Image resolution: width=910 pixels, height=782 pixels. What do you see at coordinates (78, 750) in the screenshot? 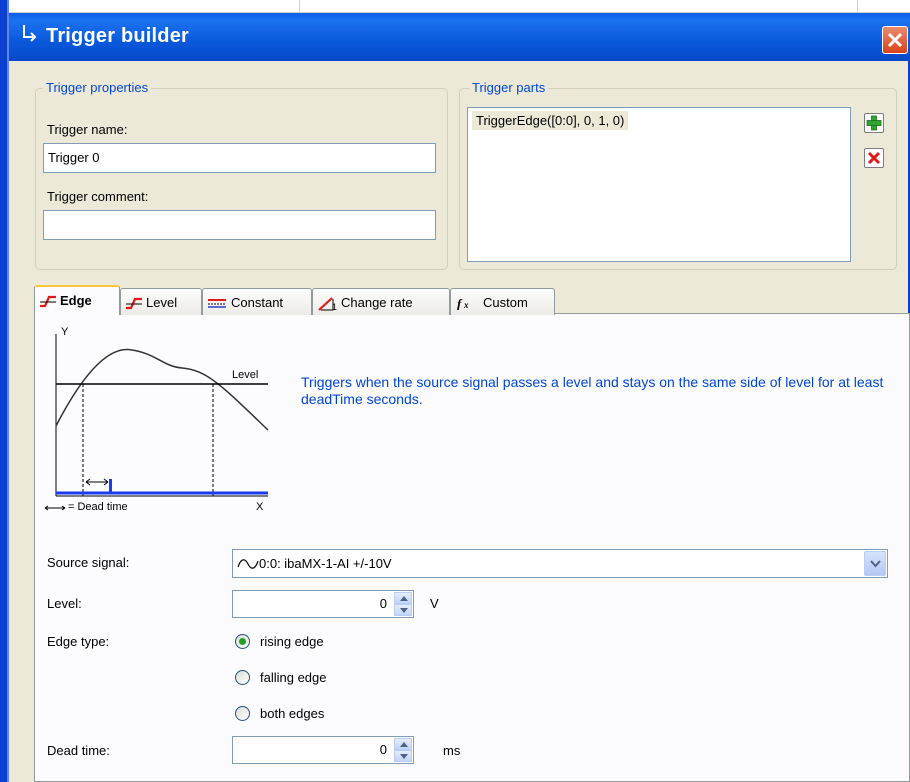
I see `dead-time-label: Dead time:` at bounding box center [78, 750].